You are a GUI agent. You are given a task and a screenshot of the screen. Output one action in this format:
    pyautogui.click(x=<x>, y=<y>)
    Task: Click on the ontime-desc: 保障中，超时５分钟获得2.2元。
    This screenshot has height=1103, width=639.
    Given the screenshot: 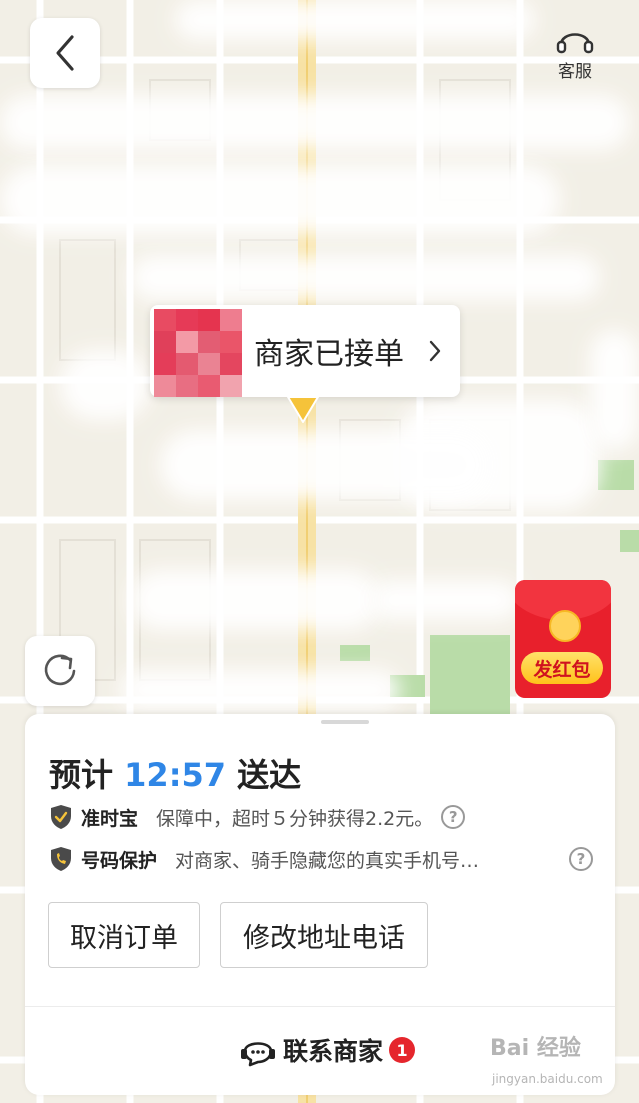 What is the action you would take?
    pyautogui.click(x=295, y=818)
    